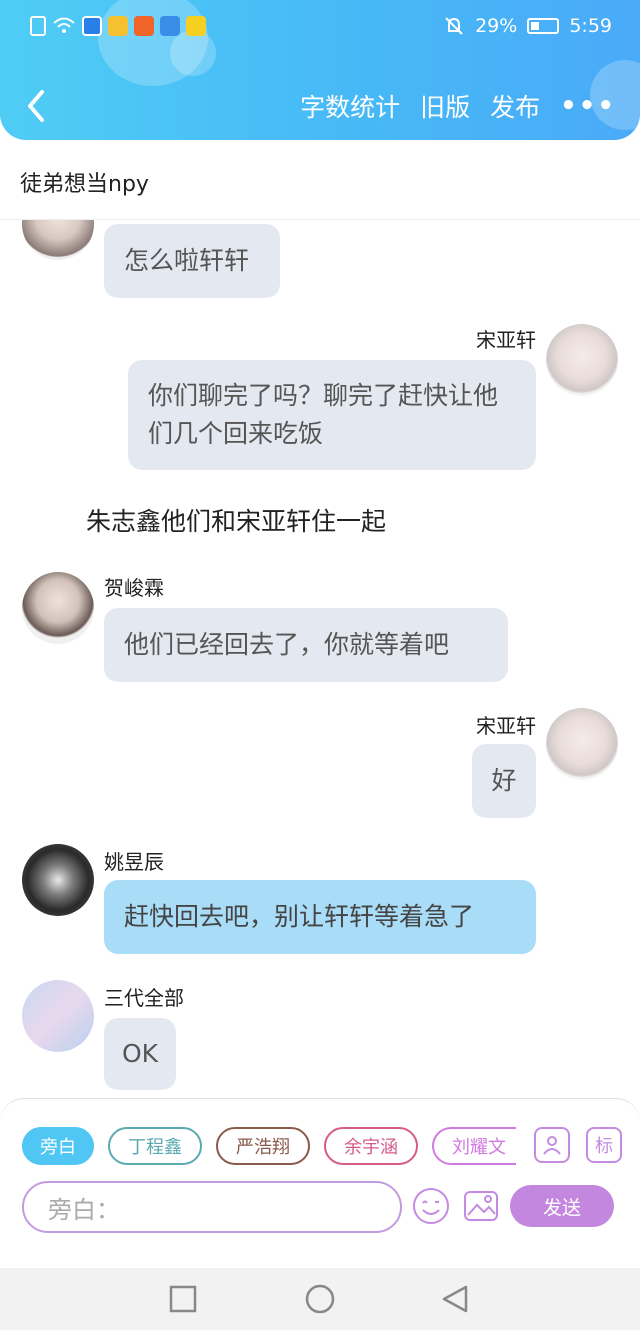 The image size is (640, 1330). Describe the element at coordinates (64, 25) in the screenshot. I see `wifi-icon` at that location.